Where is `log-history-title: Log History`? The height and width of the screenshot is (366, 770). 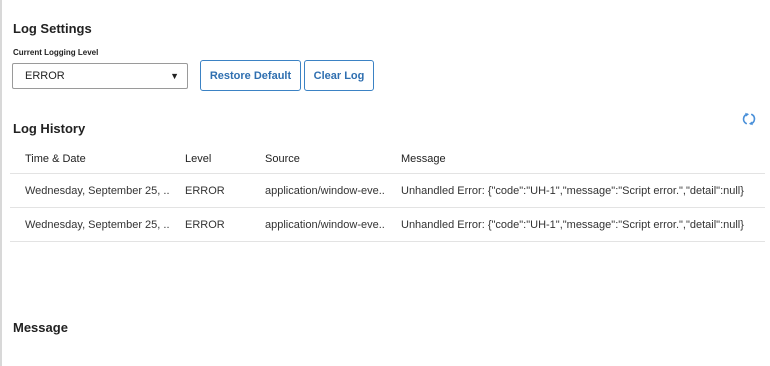
log-history-title: Log History is located at coordinates (49, 128).